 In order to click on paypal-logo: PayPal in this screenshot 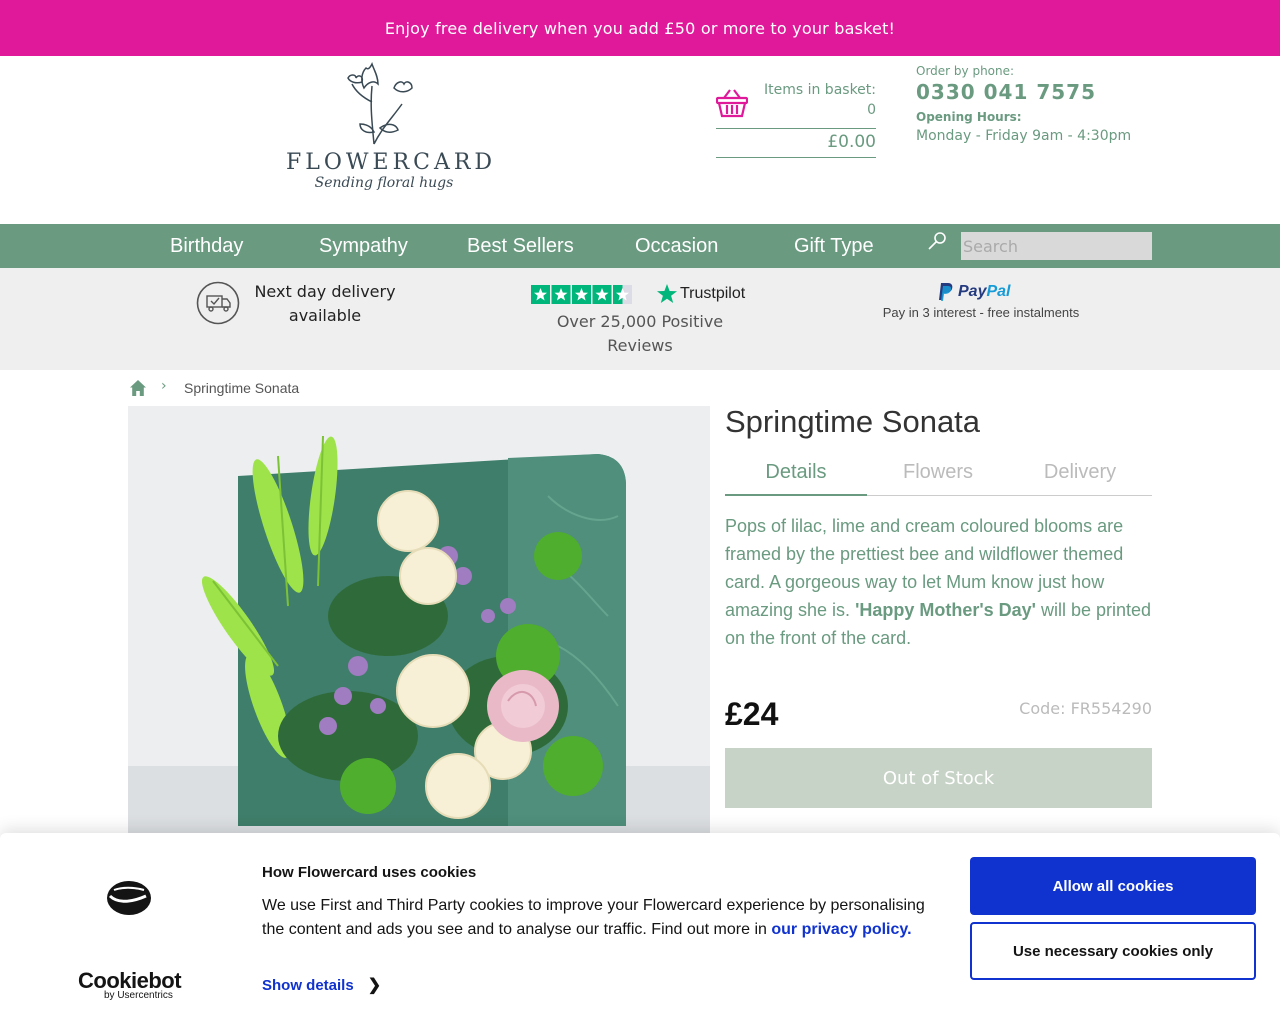, I will do `click(974, 292)`.